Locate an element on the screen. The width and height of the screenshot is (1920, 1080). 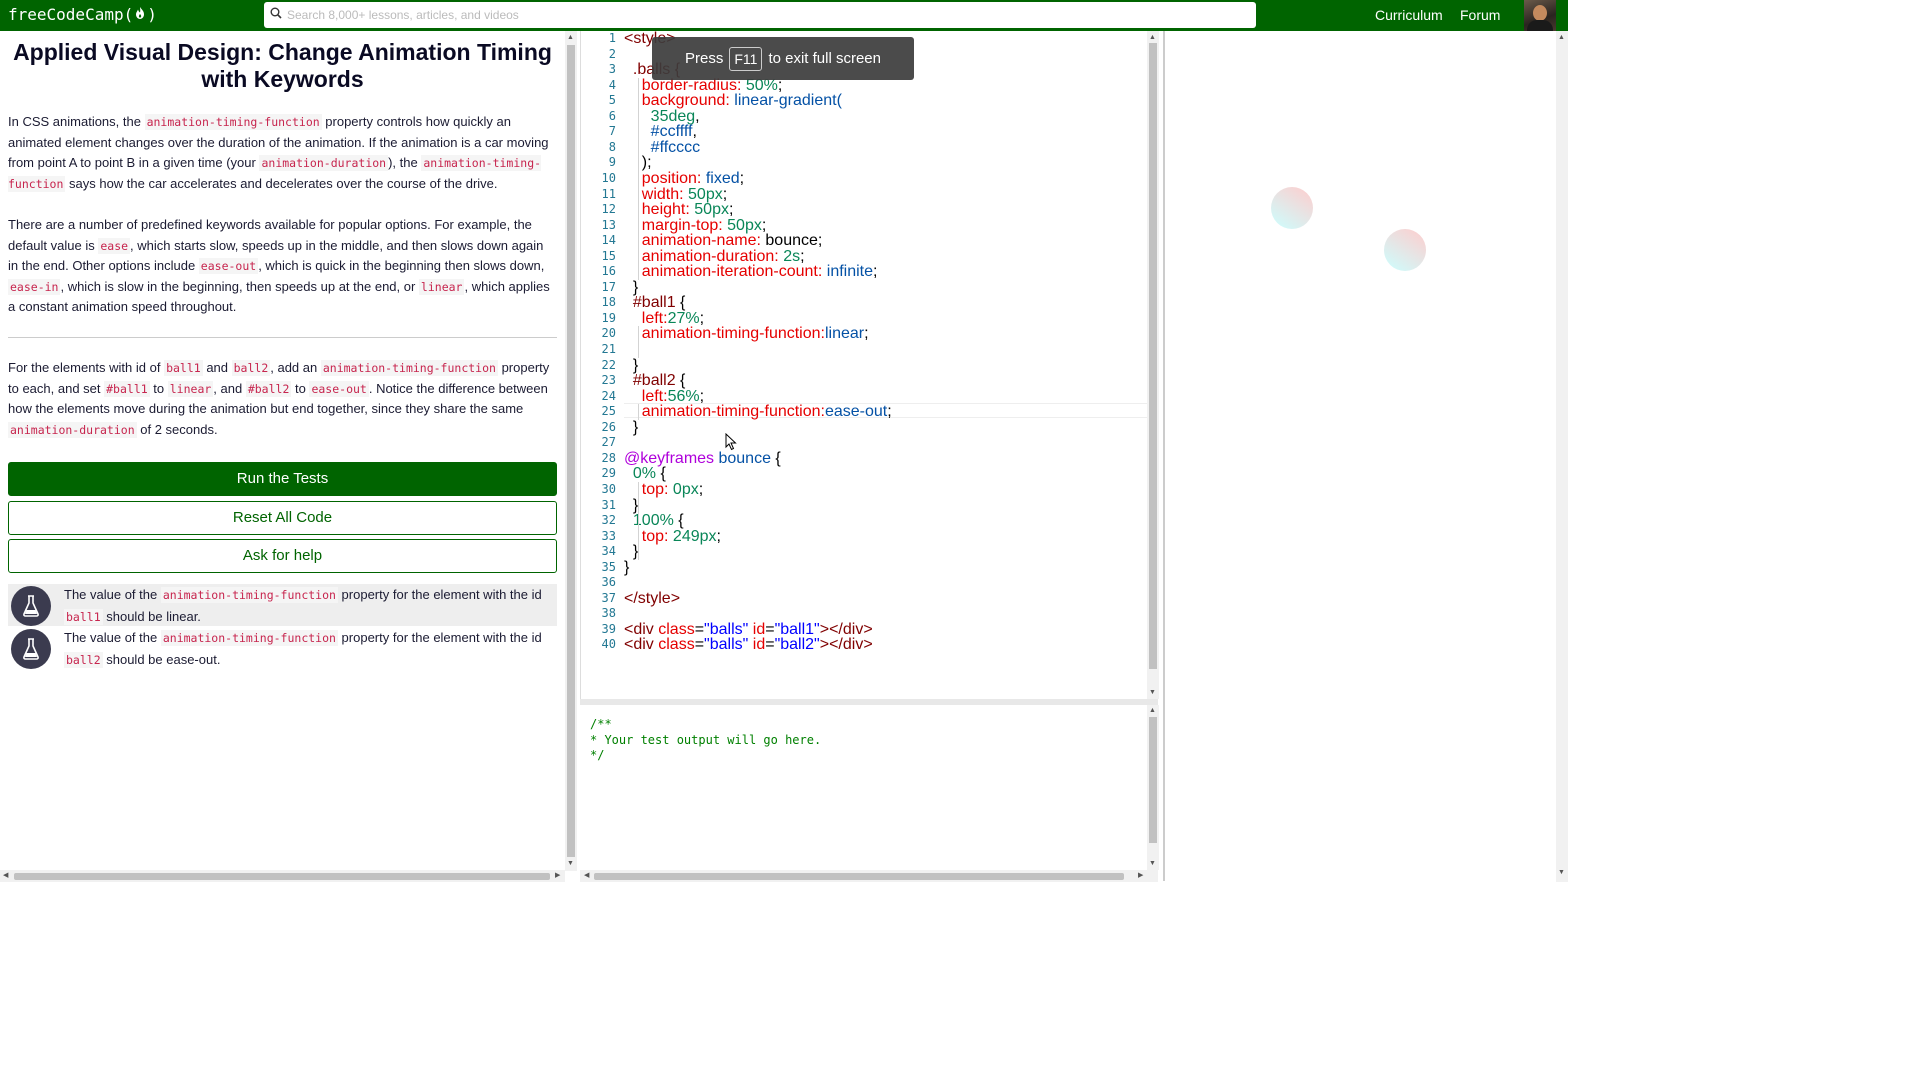
instructions-vertical-scrollbar: ▲ ▼ is located at coordinates (571, 451).